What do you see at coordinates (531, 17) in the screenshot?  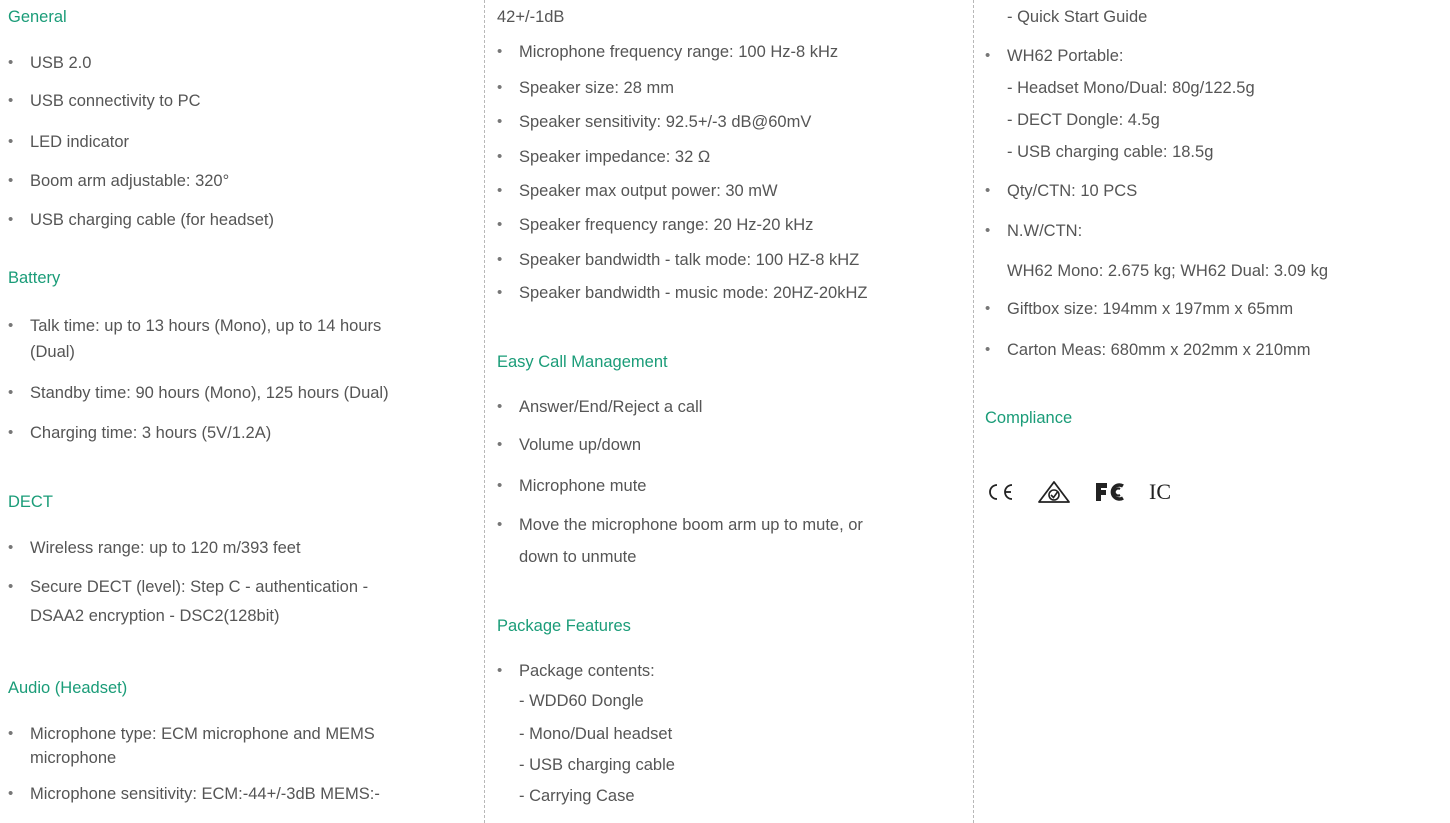 I see `spec-item-continuation: 42+/-1dB` at bounding box center [531, 17].